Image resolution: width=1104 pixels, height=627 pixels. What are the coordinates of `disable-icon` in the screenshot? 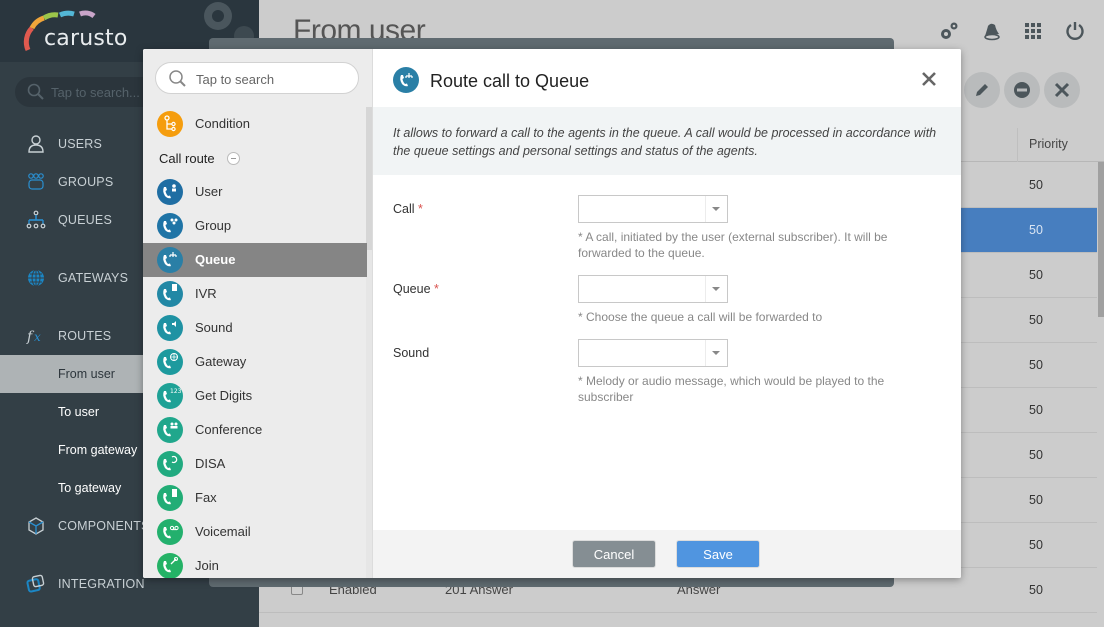 It's located at (1022, 90).